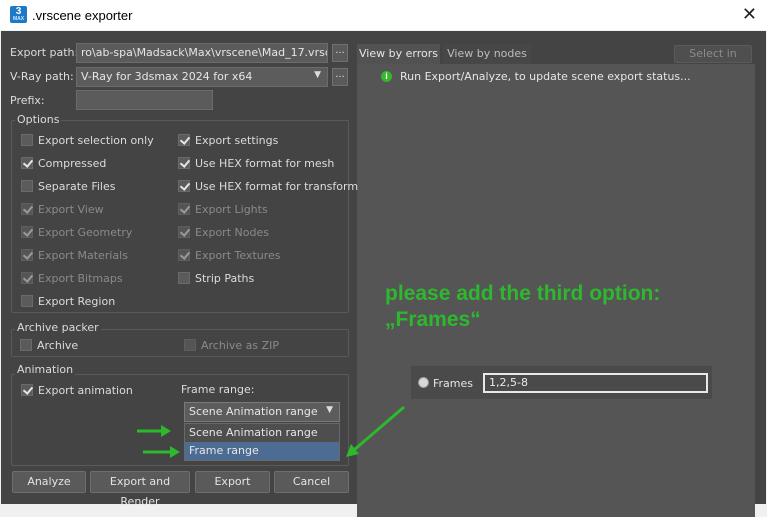 The height and width of the screenshot is (517, 767). I want to click on right-option-row: Export Textures, so click(229, 255).